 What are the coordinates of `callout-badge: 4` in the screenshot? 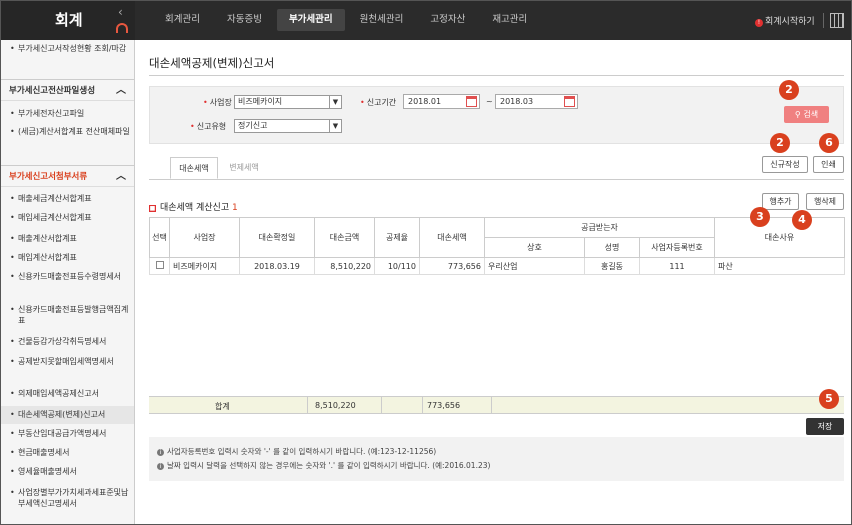 It's located at (802, 220).